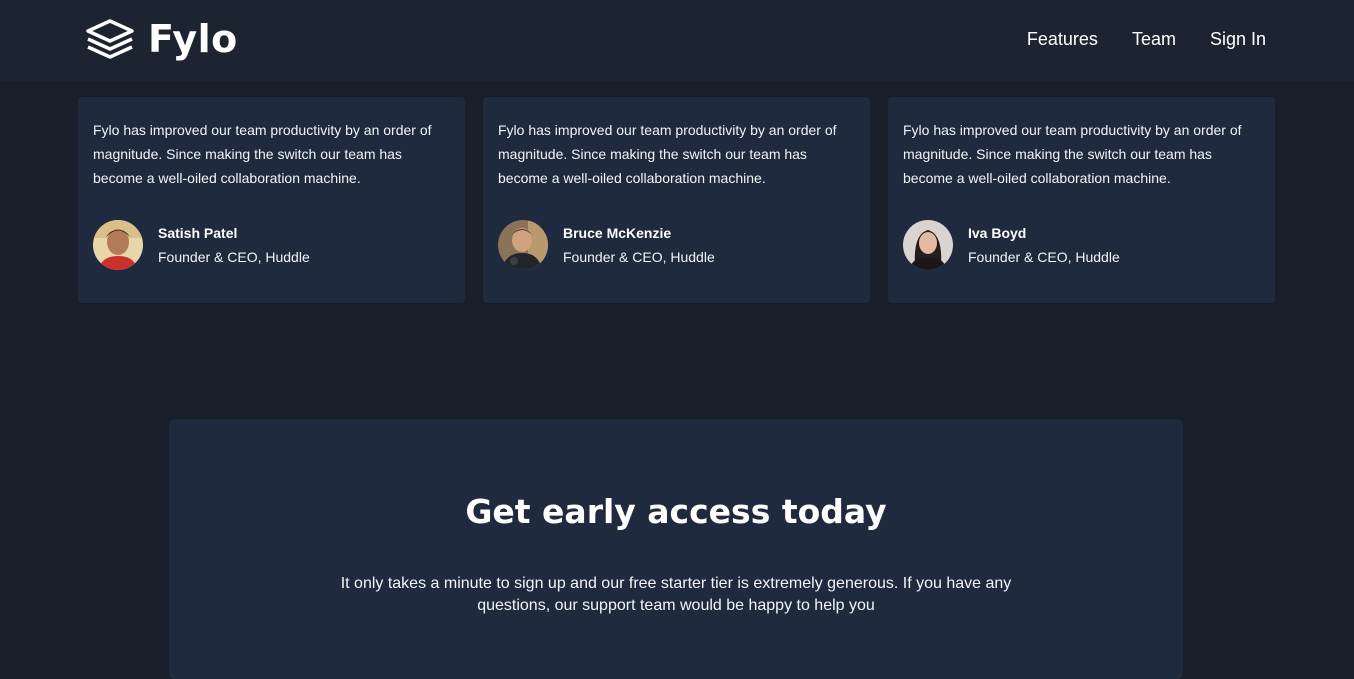 This screenshot has height=679, width=1354. I want to click on brand-name: Fylo, so click(193, 39).